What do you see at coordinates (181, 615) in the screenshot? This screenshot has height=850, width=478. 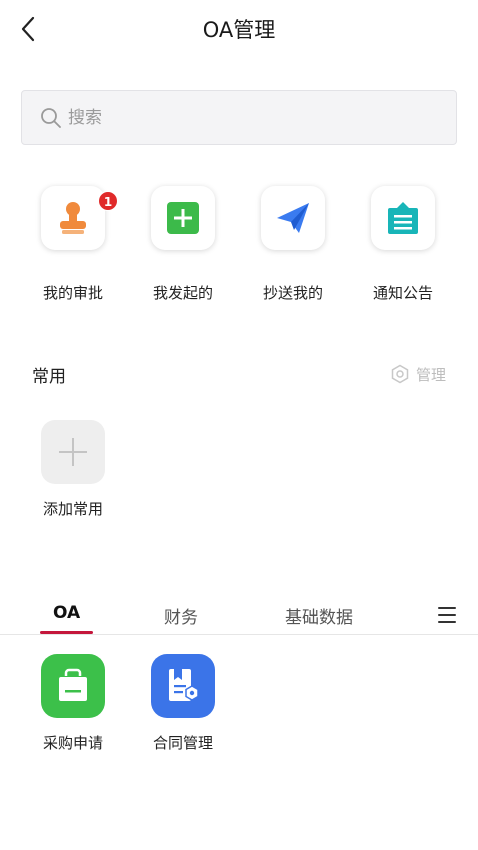 I see `tab-finance: 财务` at bounding box center [181, 615].